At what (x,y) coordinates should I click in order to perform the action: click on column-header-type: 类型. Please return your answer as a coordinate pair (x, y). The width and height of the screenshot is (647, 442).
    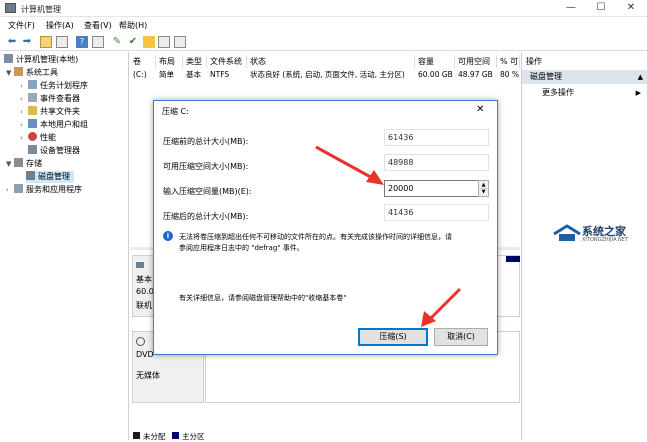
    Looking at the image, I should click on (195, 61).